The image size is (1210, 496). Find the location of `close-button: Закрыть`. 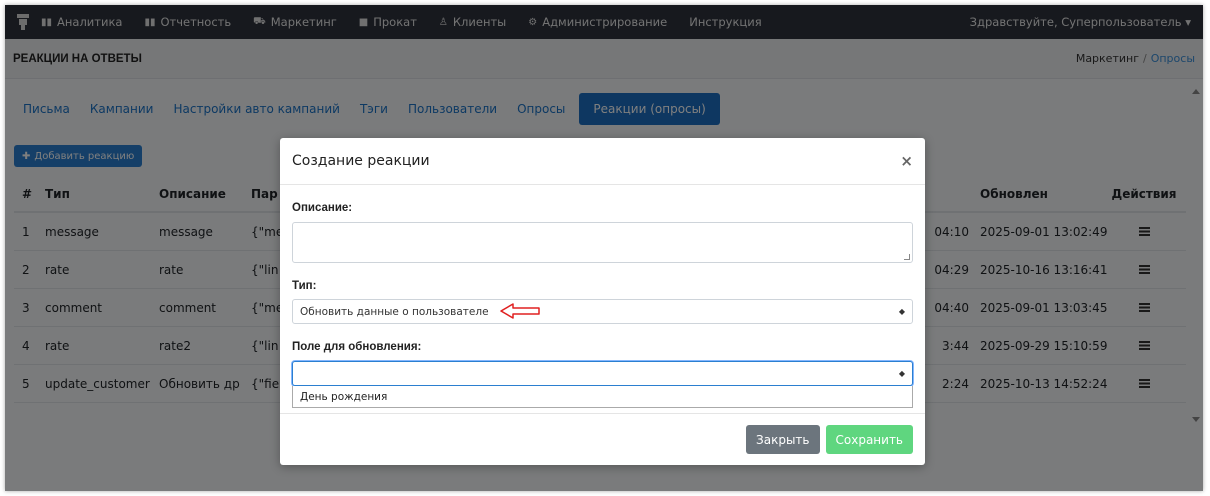

close-button: Закрыть is located at coordinates (783, 439).